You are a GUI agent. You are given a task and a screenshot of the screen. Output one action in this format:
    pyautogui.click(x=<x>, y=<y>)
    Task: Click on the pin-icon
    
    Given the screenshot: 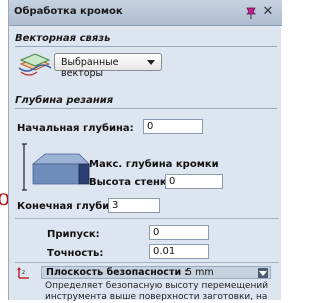 What is the action you would take?
    pyautogui.click(x=251, y=13)
    